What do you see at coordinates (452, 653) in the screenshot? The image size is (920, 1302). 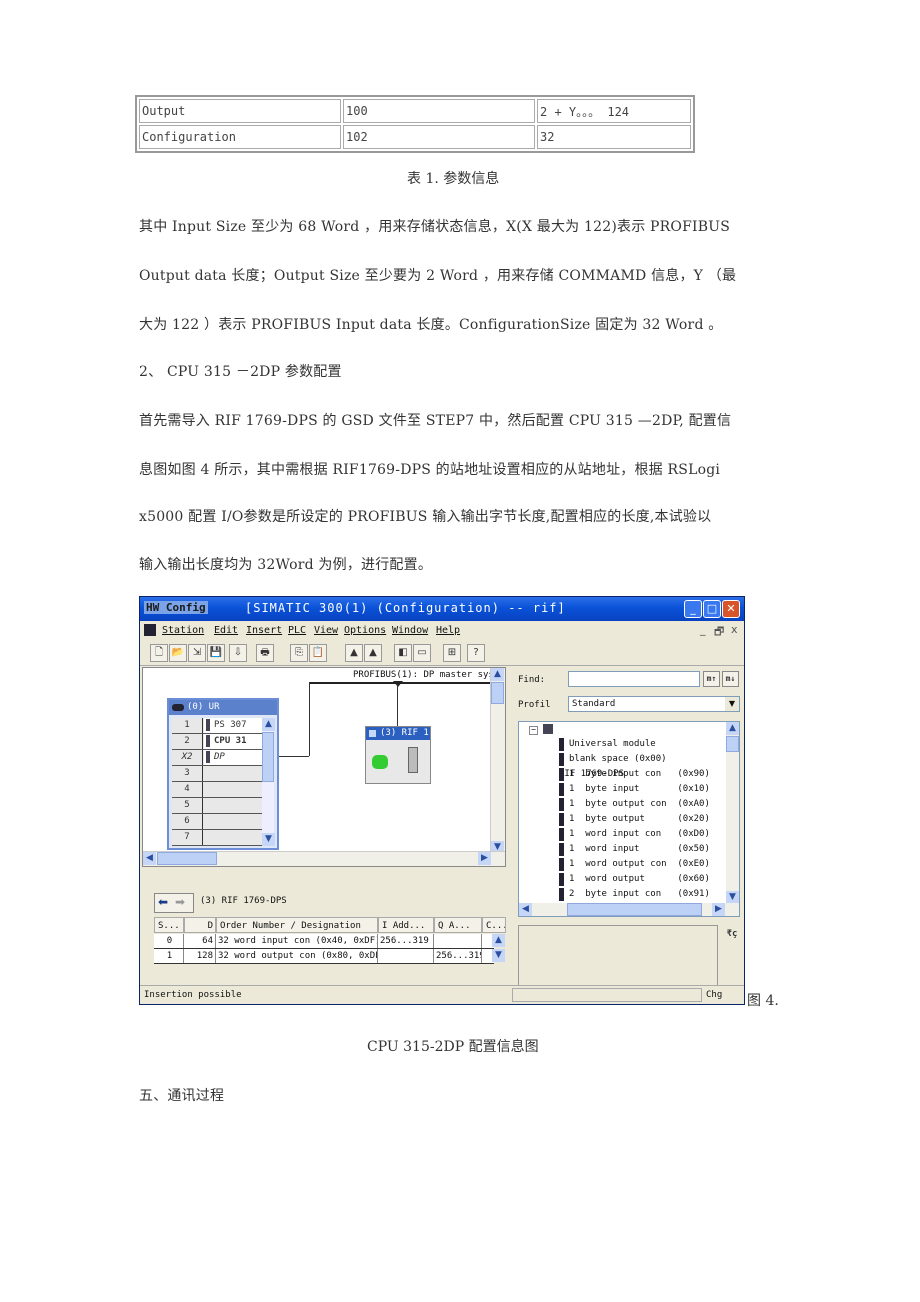 I see `network-icon: ⊞` at bounding box center [452, 653].